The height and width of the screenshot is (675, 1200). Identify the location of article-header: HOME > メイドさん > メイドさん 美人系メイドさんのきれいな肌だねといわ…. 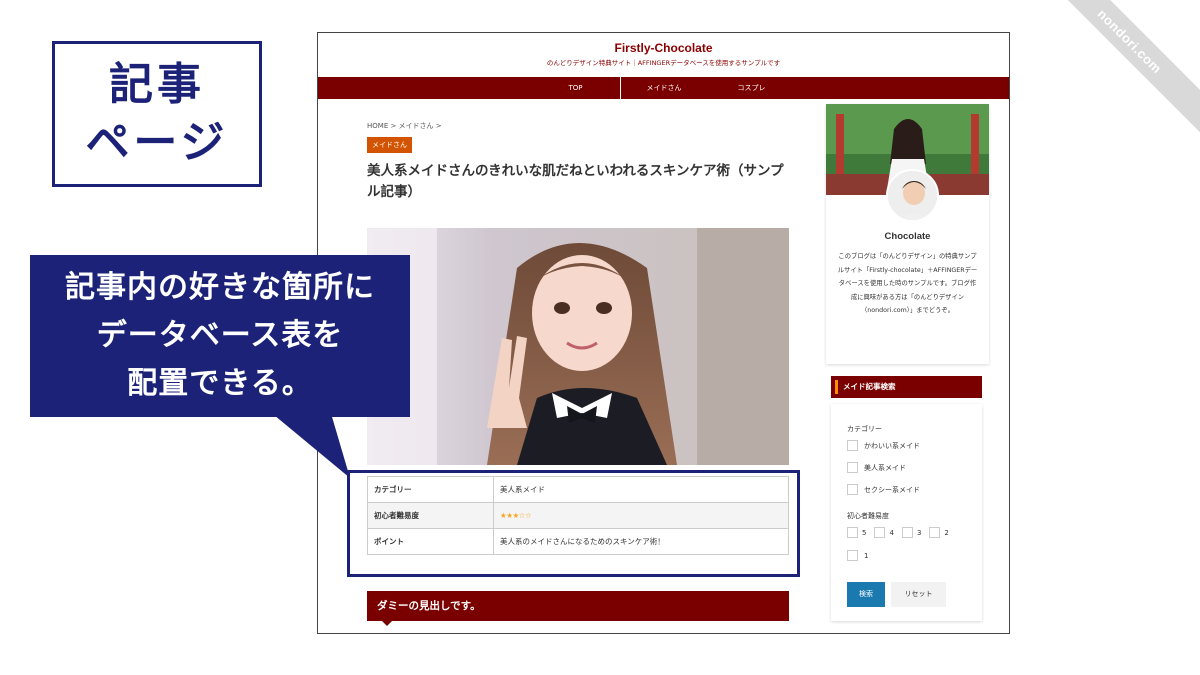
(578, 162).